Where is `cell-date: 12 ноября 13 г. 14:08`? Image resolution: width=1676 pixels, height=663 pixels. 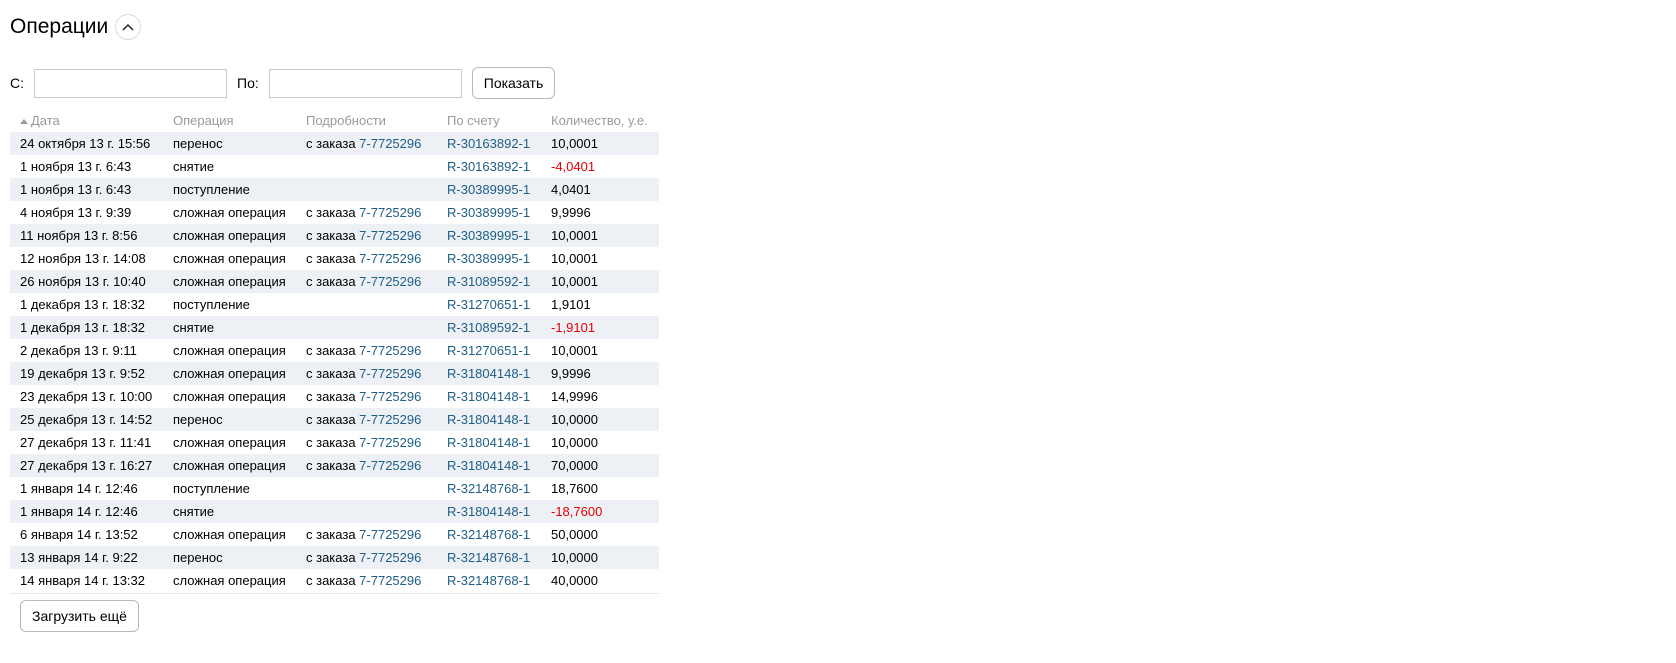
cell-date: 12 ноября 13 г. 14:08 is located at coordinates (83, 258).